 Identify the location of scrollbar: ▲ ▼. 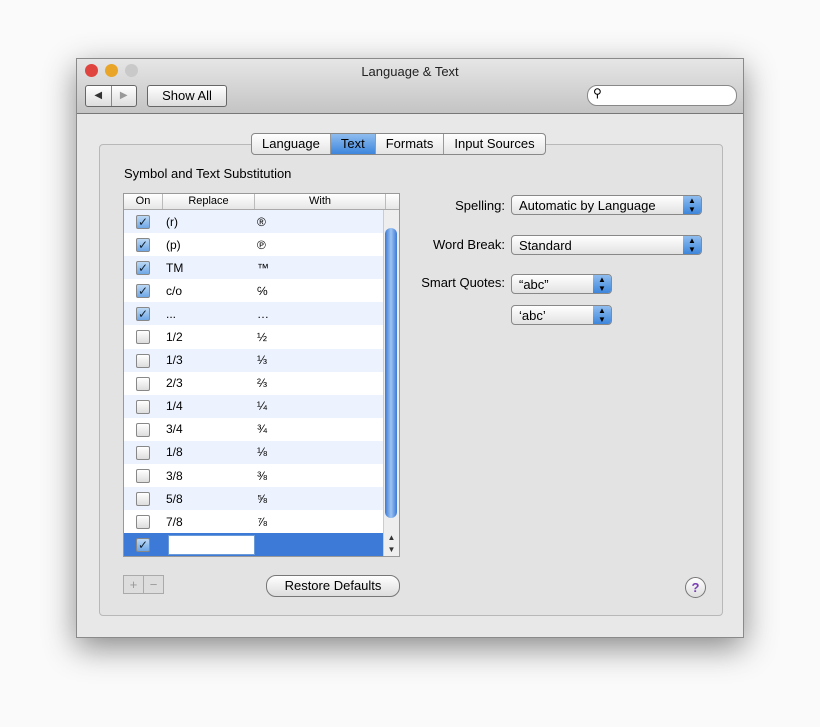
(391, 383).